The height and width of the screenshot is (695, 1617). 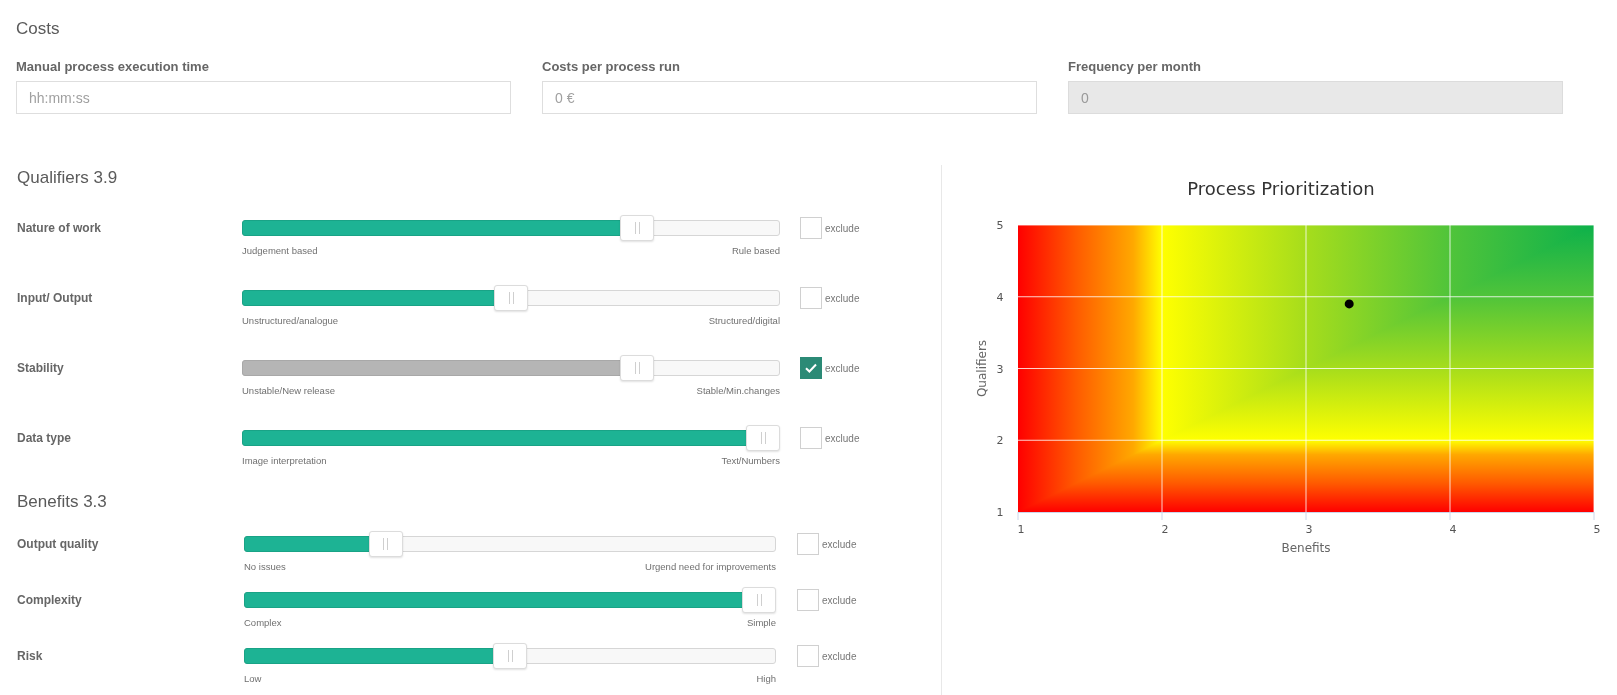 What do you see at coordinates (766, 679) in the screenshot?
I see `scale-max-label: High` at bounding box center [766, 679].